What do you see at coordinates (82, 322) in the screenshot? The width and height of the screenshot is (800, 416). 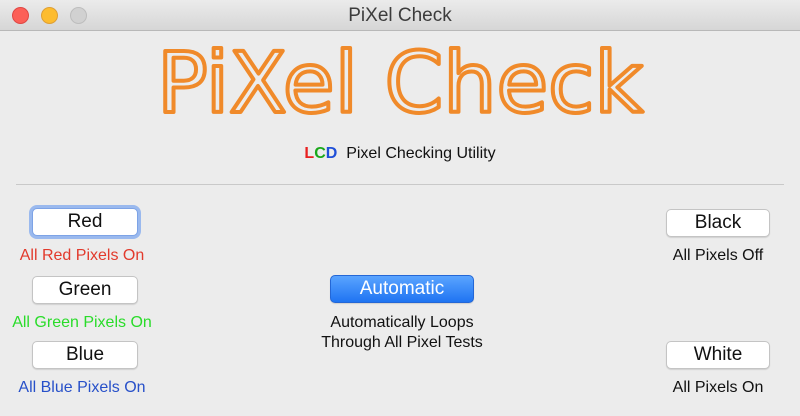 I see `green-caption: All Green Pixels On` at bounding box center [82, 322].